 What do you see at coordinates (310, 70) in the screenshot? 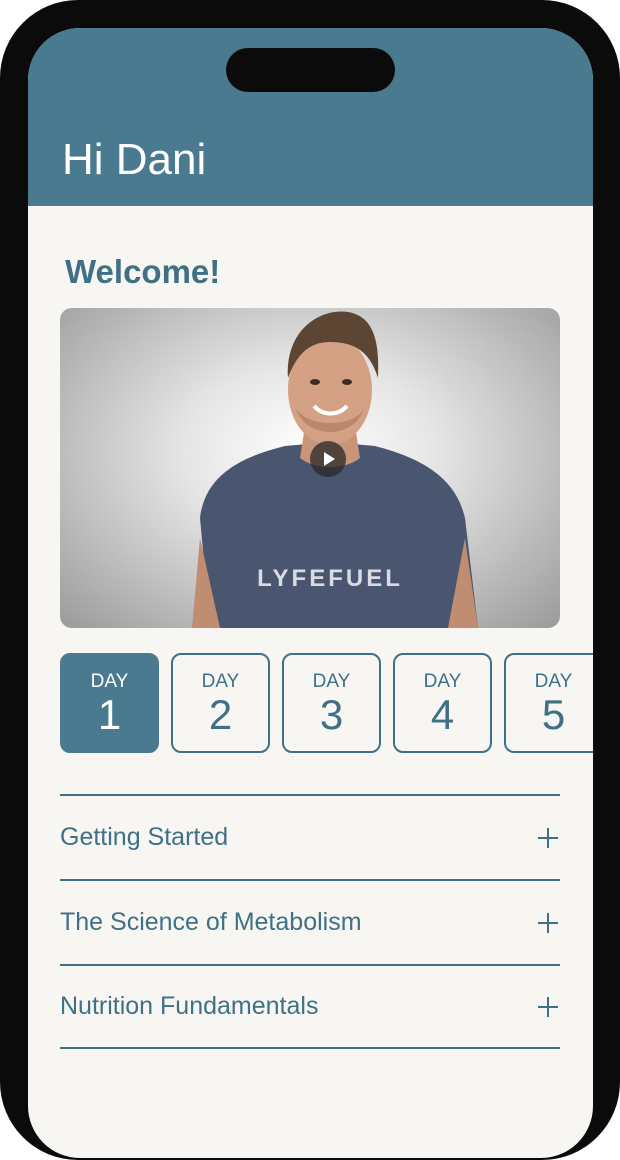
I see `dynamic-island` at bounding box center [310, 70].